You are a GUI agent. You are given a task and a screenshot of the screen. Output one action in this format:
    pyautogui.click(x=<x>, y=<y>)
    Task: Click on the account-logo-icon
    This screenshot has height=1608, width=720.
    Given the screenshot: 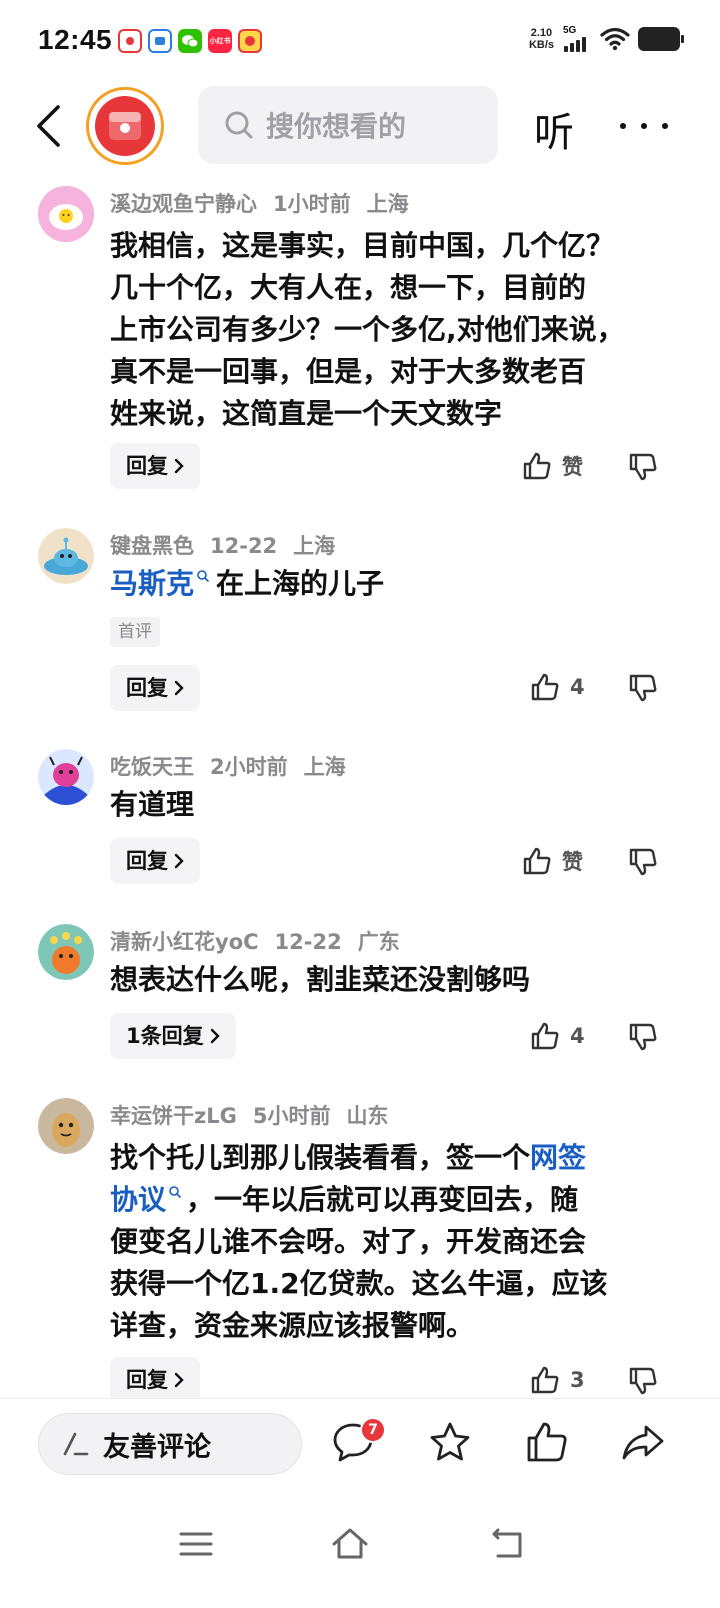 What is the action you would take?
    pyautogui.click(x=125, y=126)
    